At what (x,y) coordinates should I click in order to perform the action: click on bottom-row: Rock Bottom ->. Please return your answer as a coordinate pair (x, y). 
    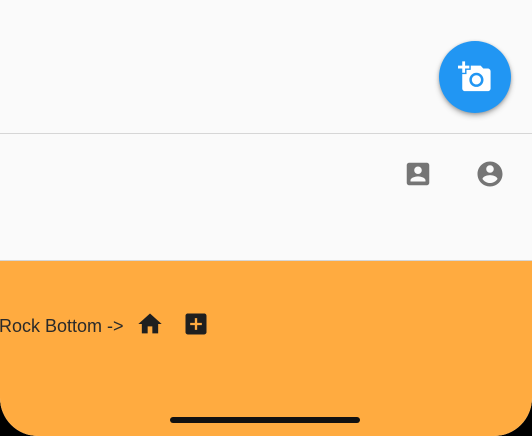
    Looking at the image, I should click on (105, 326).